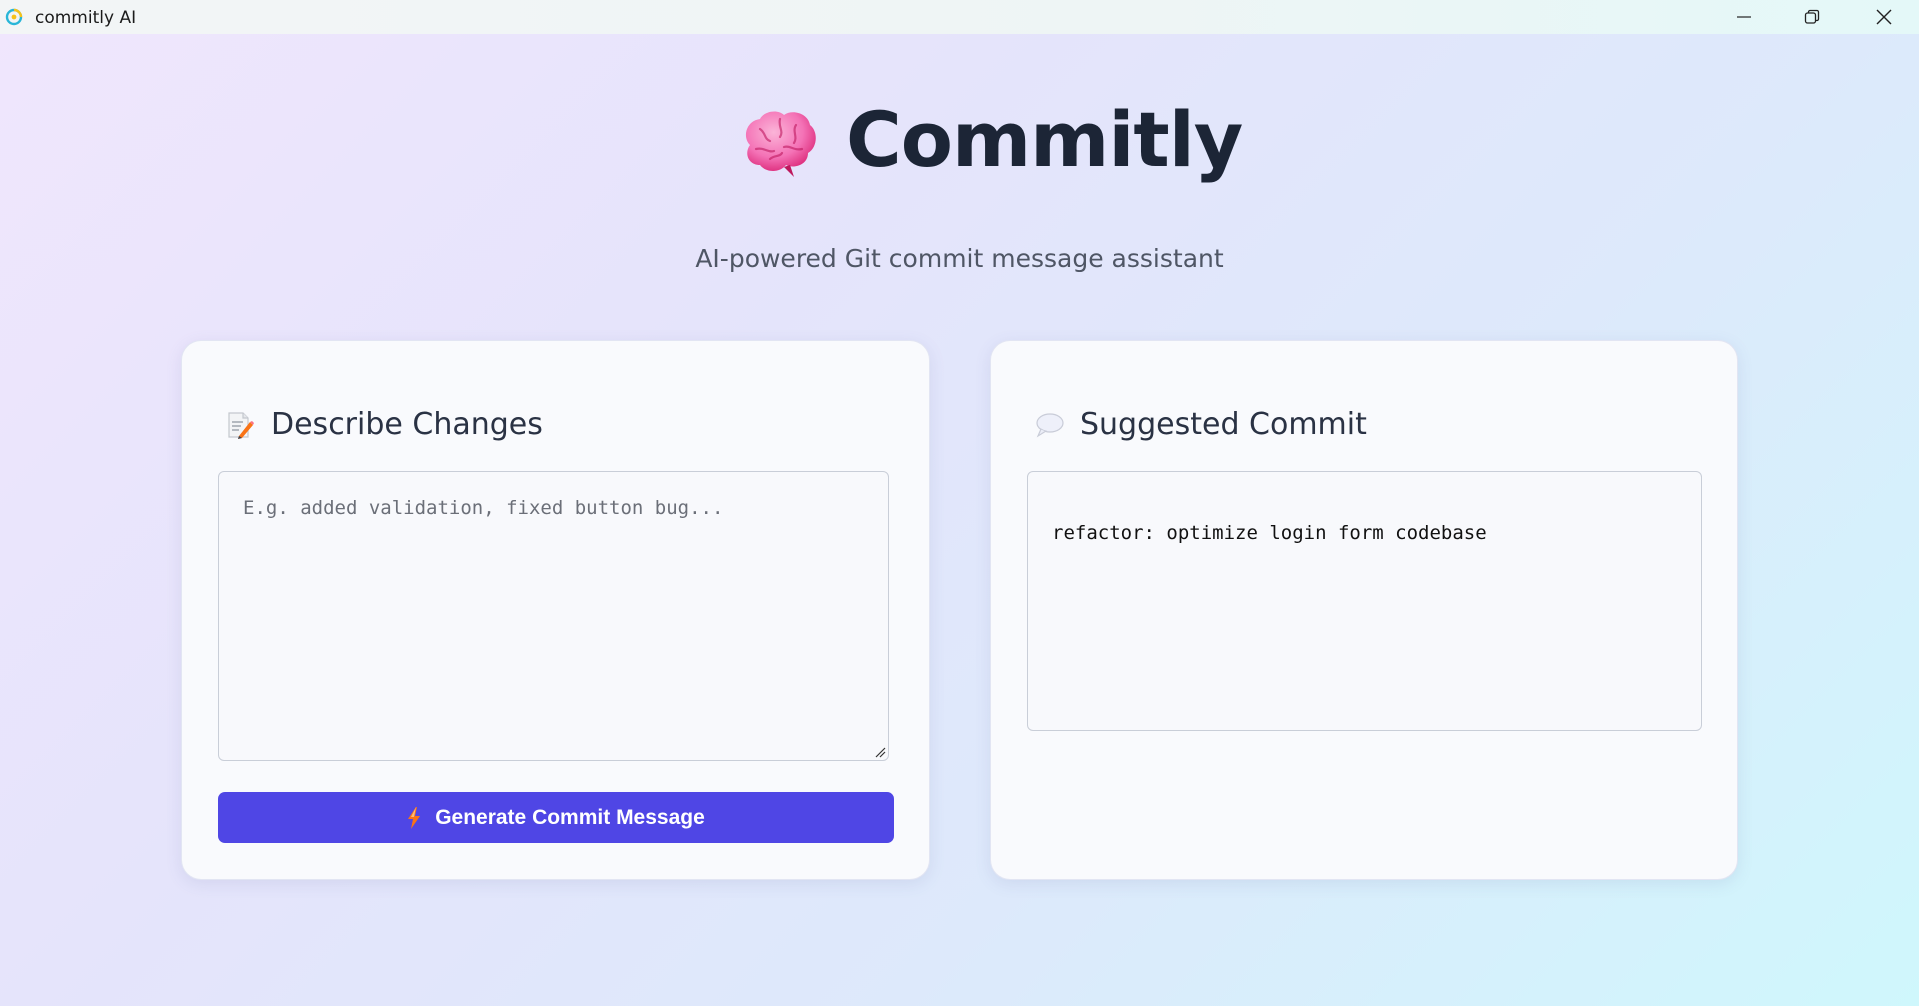 This screenshot has height=1006, width=1919. Describe the element at coordinates (1044, 139) in the screenshot. I see `app-title: Commitly` at that location.